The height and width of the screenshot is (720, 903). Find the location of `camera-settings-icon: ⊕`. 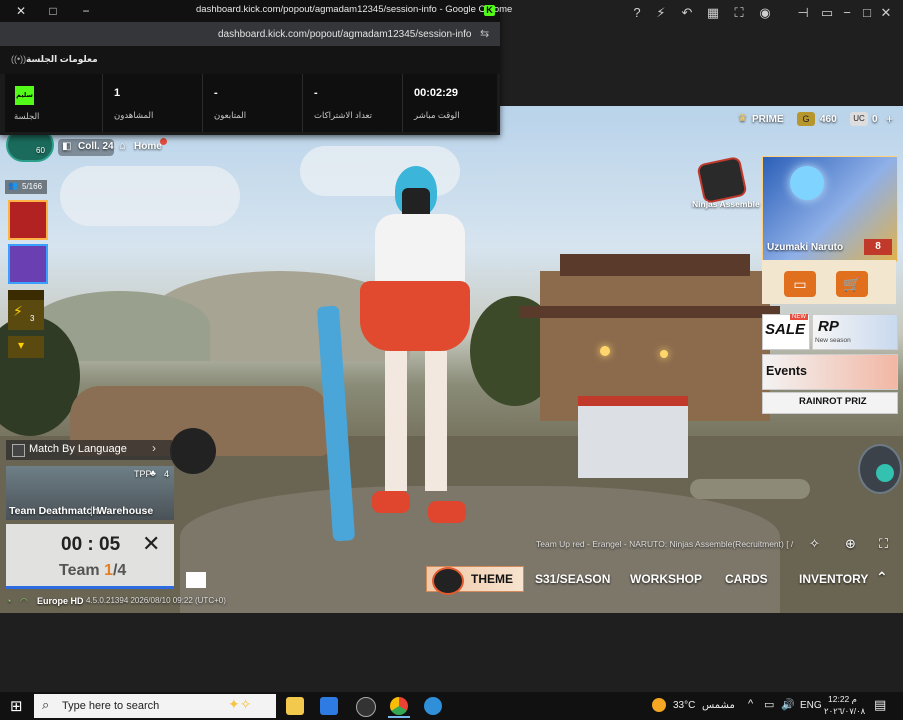

camera-settings-icon: ⊕ is located at coordinates (850, 544).